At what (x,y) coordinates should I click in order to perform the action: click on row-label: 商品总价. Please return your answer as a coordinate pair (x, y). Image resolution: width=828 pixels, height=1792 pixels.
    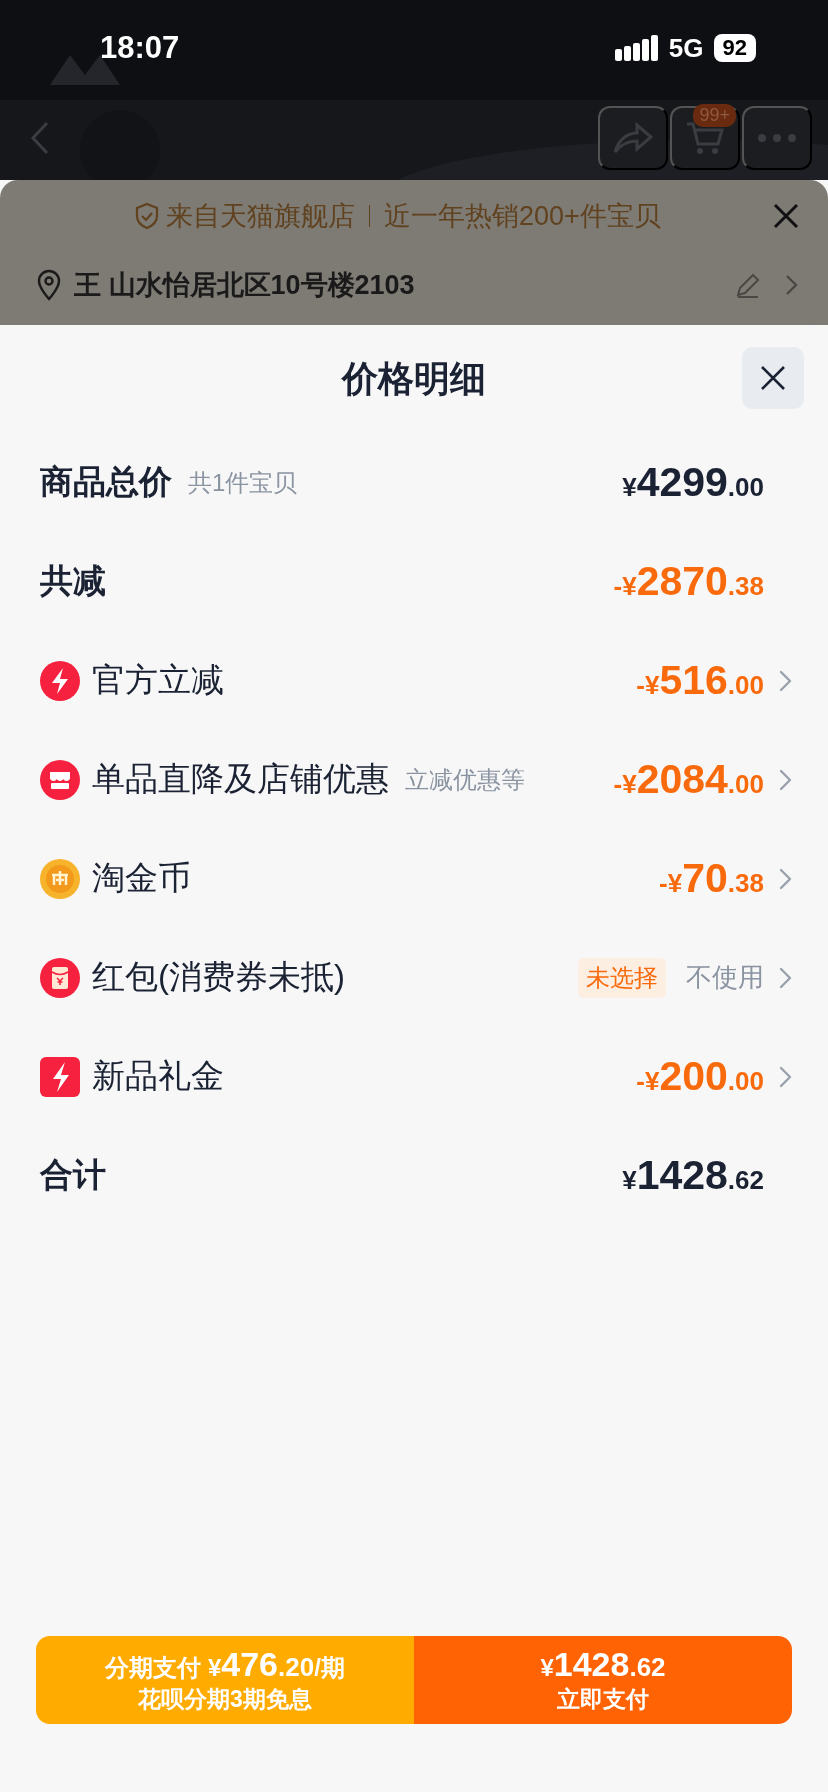
    Looking at the image, I should click on (106, 482).